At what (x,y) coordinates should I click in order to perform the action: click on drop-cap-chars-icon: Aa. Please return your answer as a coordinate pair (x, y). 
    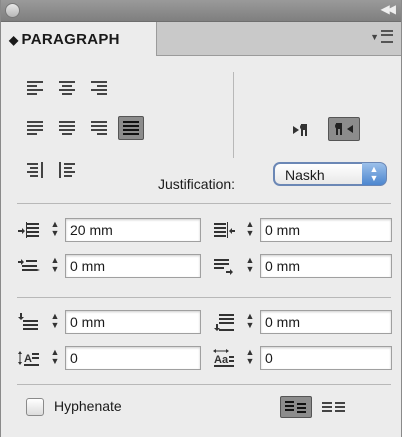
    Looking at the image, I should click on (224, 358).